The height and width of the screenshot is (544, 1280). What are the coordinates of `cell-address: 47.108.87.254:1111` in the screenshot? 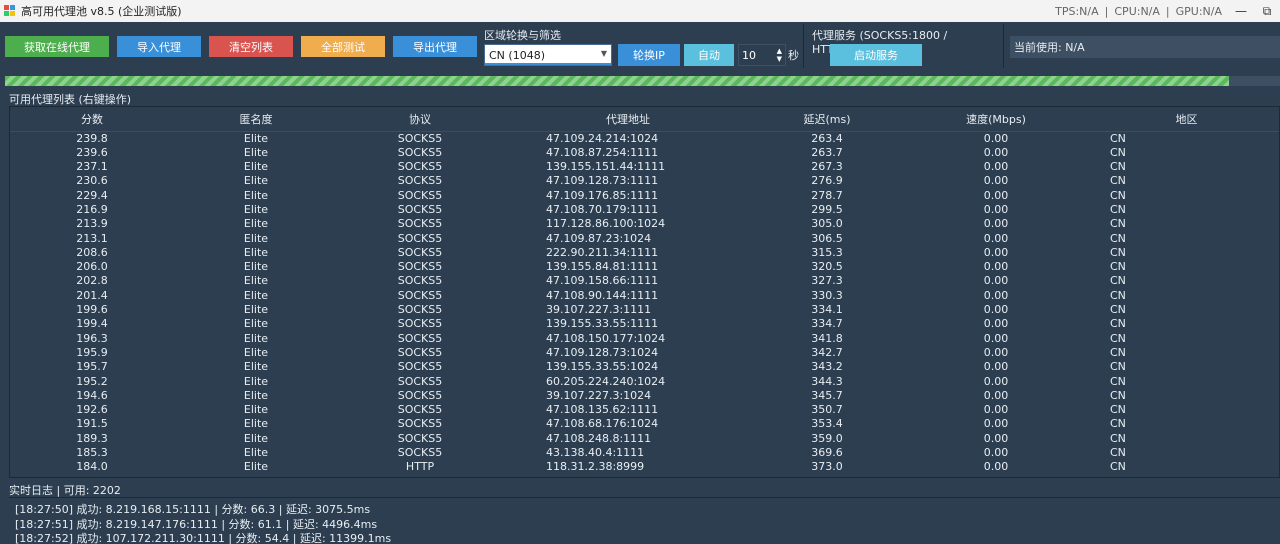 It's located at (602, 152).